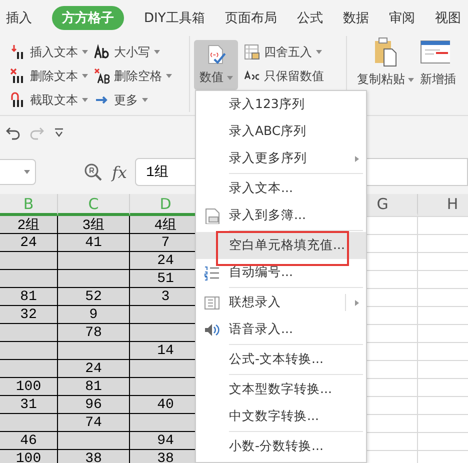  I want to click on table-cell: 32, so click(29, 315).